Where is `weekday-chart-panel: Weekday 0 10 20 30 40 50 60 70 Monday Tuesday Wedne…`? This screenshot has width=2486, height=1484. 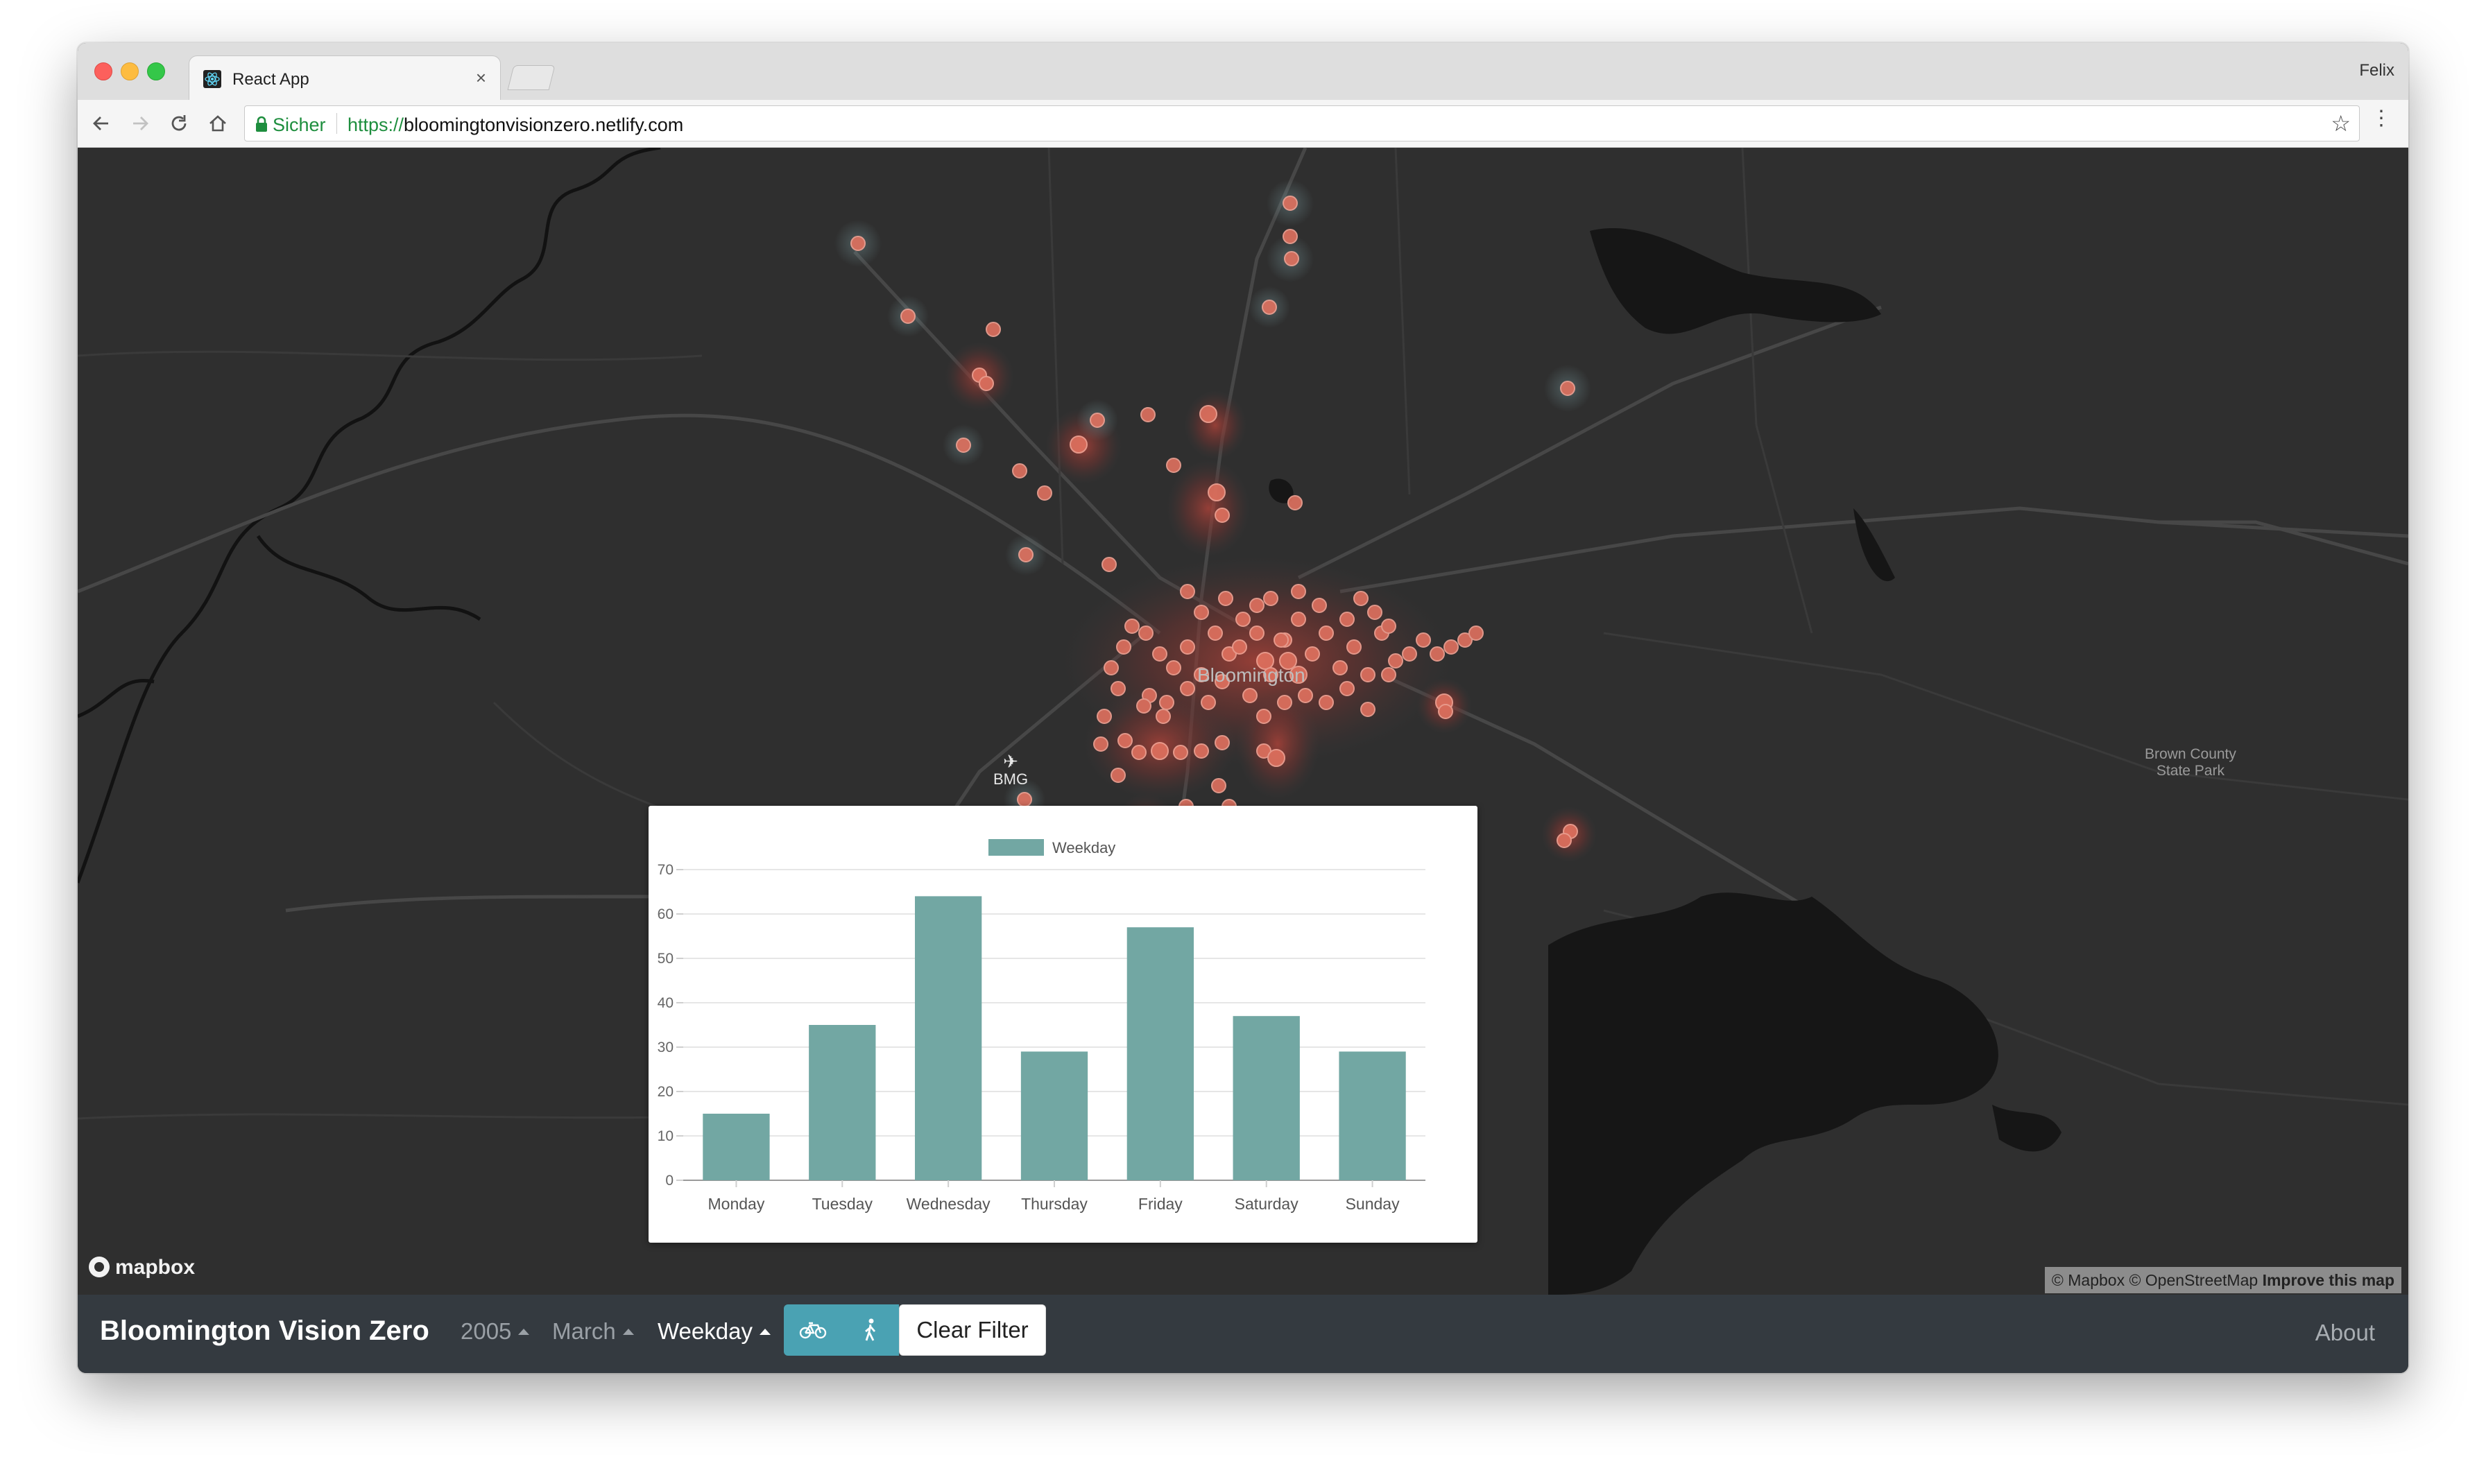
weekday-chart-panel: Weekday 0 10 20 30 40 50 60 70 Monday Tuesday Wedne… is located at coordinates (1063, 1024).